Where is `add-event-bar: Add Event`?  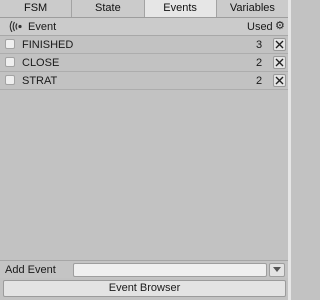
add-event-bar: Add Event is located at coordinates (144, 269).